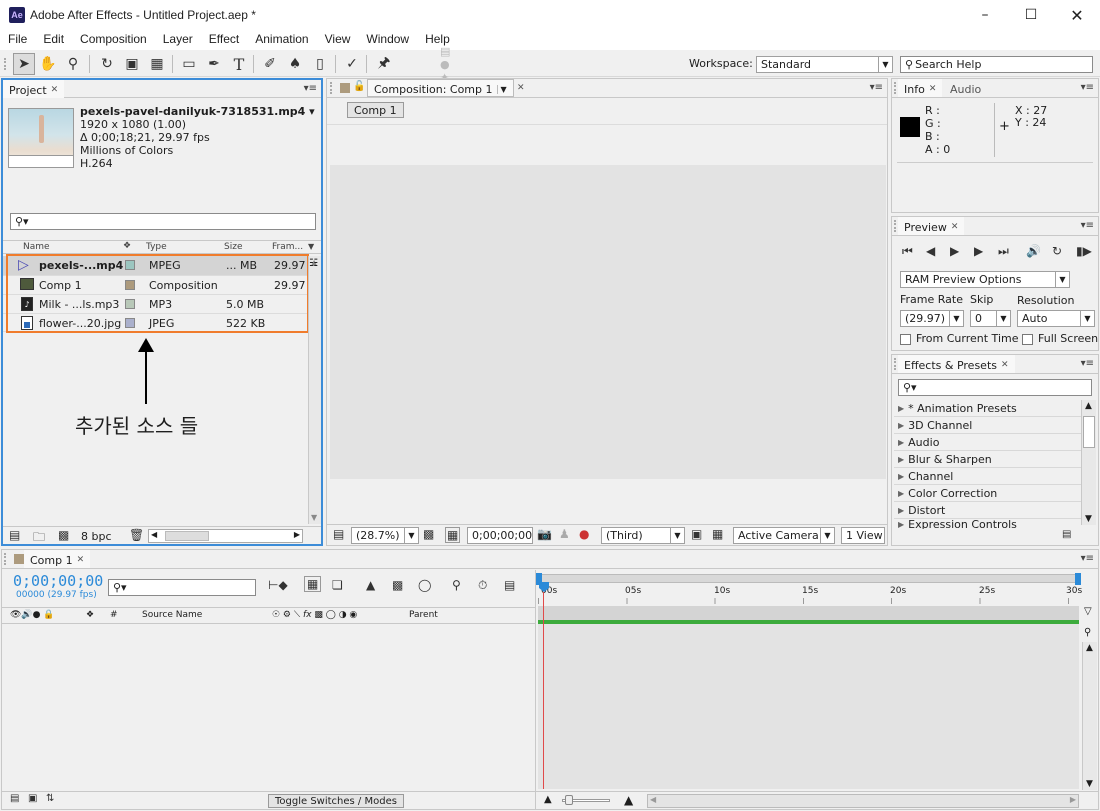 This screenshot has height=811, width=1100. I want to click on next-frame-icon: ▶, so click(978, 251).